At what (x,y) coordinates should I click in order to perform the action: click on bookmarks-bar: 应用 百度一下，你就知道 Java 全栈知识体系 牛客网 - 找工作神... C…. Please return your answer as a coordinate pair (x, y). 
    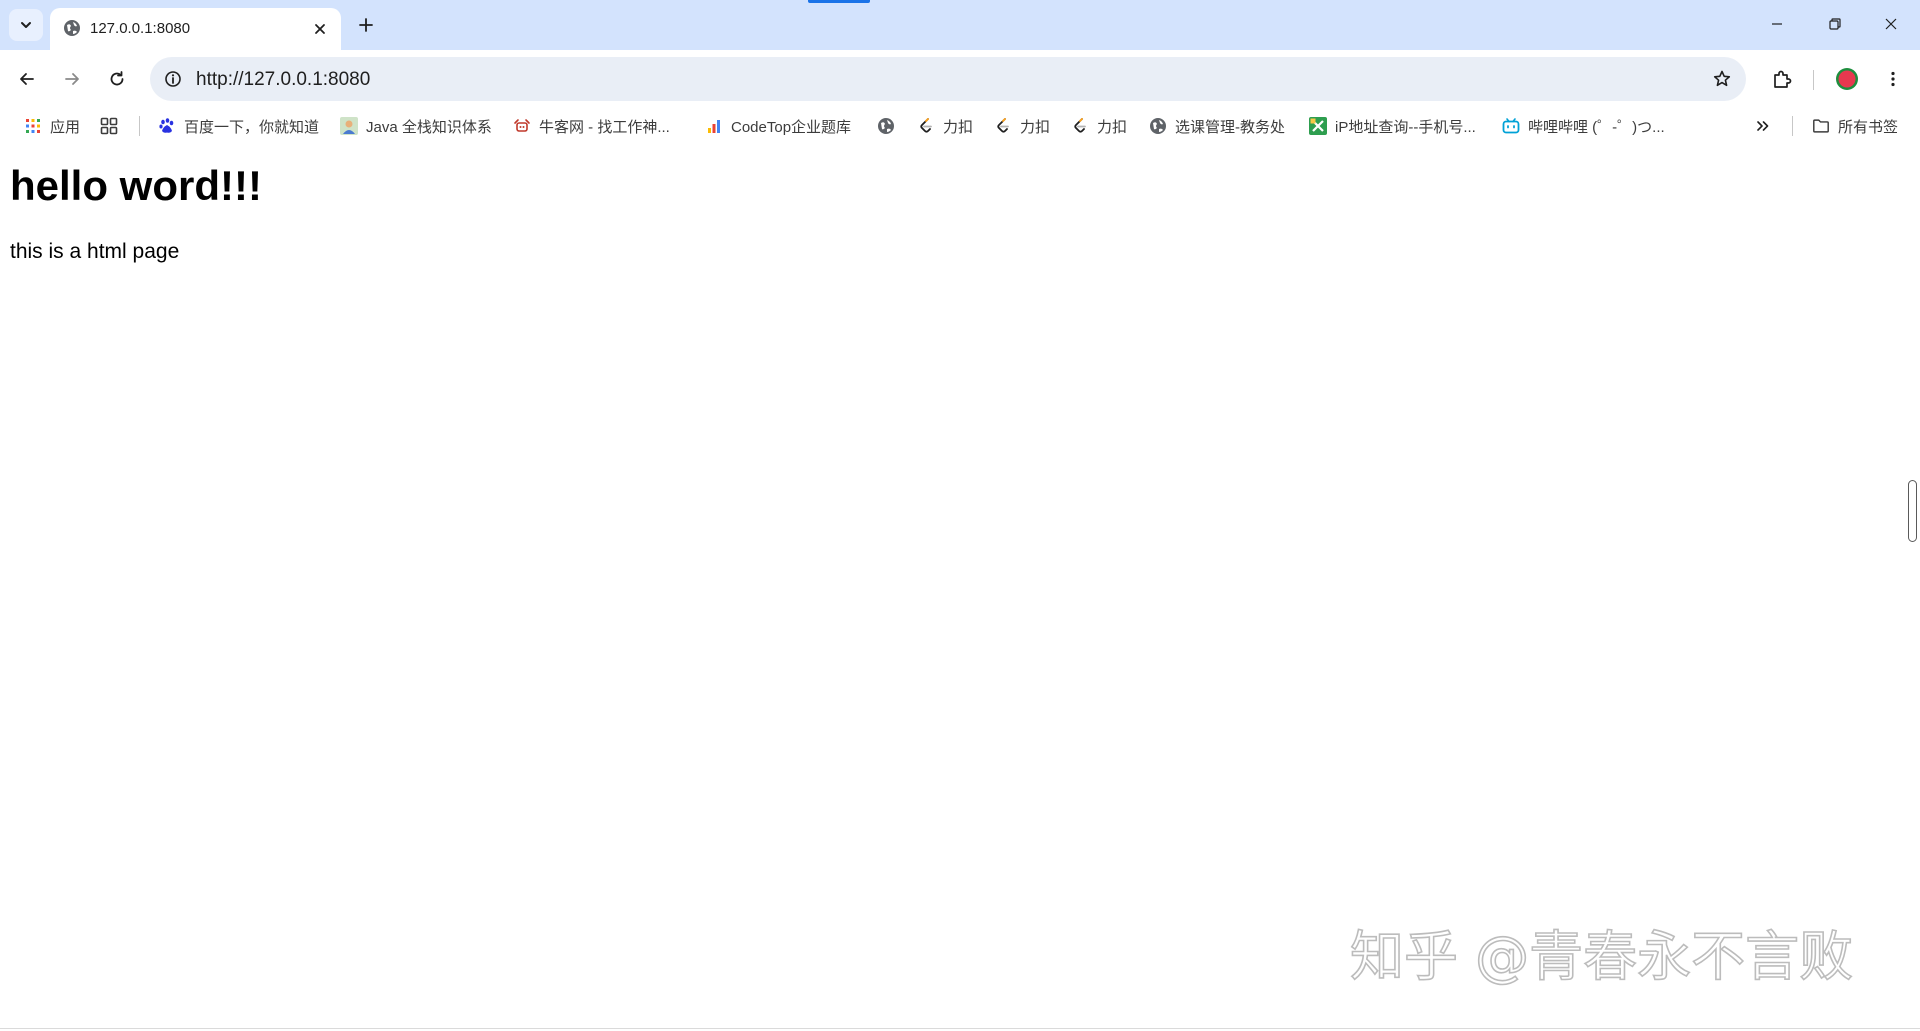
    Looking at the image, I should click on (960, 125).